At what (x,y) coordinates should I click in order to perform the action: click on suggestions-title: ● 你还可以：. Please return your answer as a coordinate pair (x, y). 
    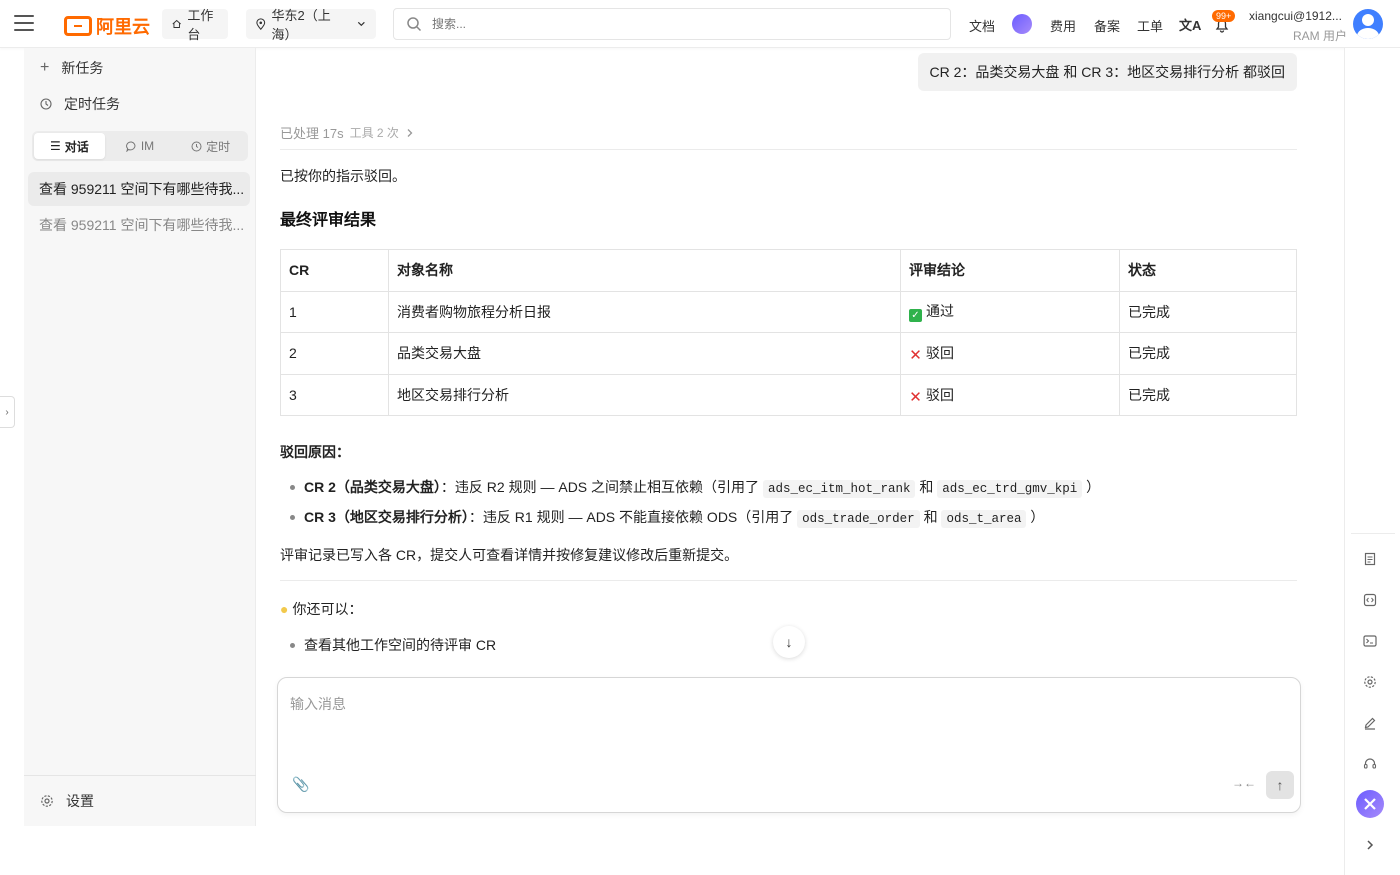
    Looking at the image, I should click on (321, 609).